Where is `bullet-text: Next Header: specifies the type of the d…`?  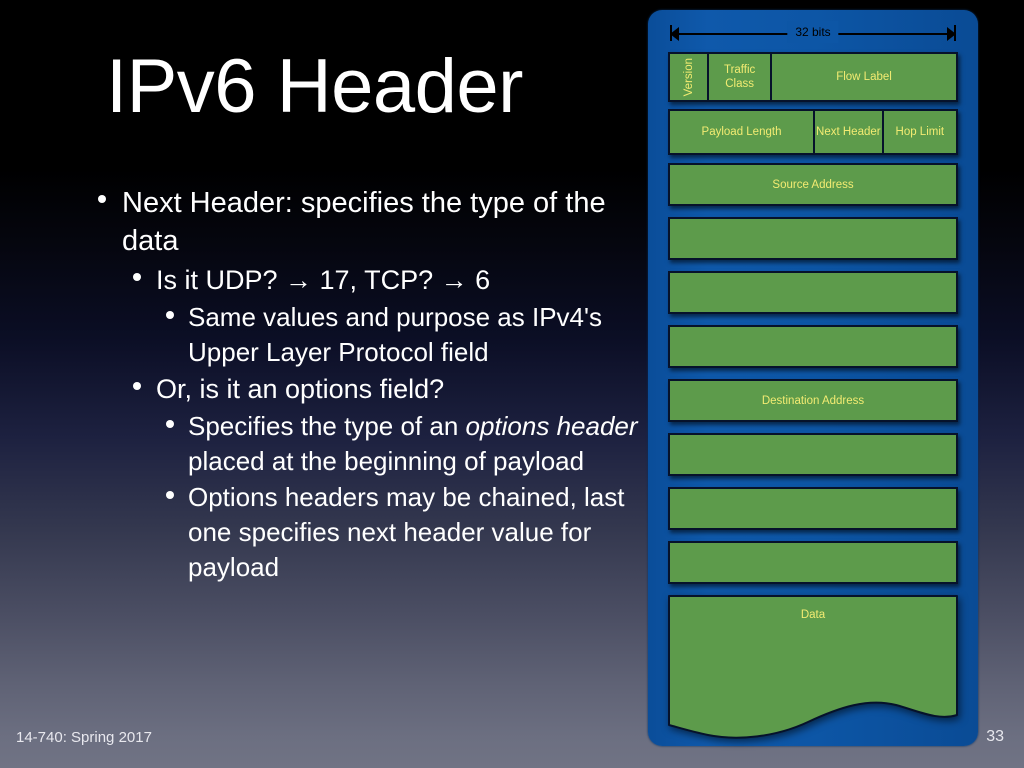
bullet-text: Next Header: specifies the type of the d… is located at coordinates (364, 222).